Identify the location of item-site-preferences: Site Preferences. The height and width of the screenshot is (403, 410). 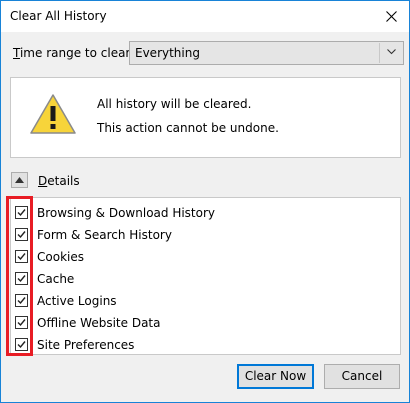
(205, 345).